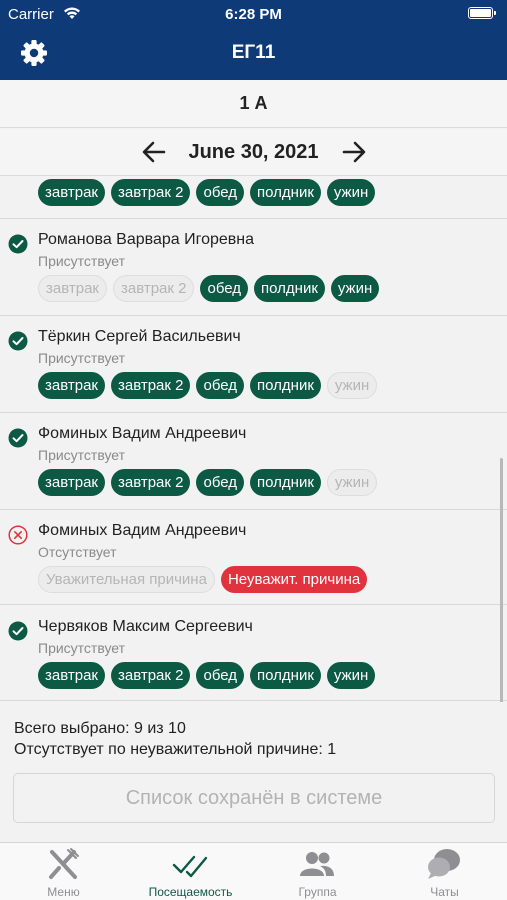 This screenshot has width=507, height=900. I want to click on navigation-bar: Carrier 6:28 PM ЕГ11, so click(253, 40).